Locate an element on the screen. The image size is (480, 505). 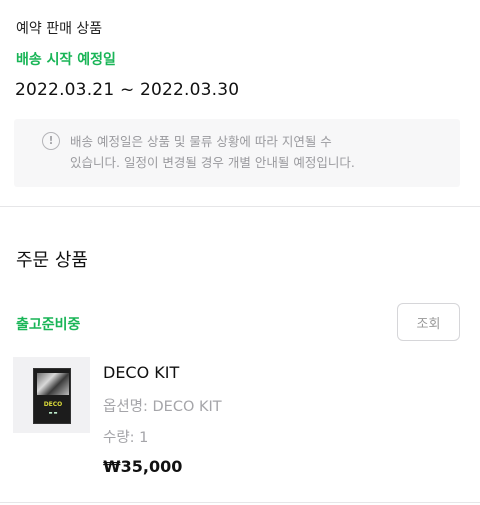
bottom-divider is located at coordinates (240, 502).